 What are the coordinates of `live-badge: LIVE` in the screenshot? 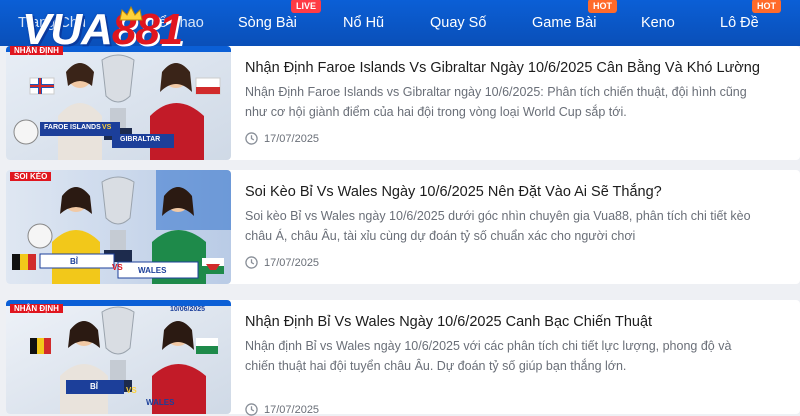 It's located at (306, 6).